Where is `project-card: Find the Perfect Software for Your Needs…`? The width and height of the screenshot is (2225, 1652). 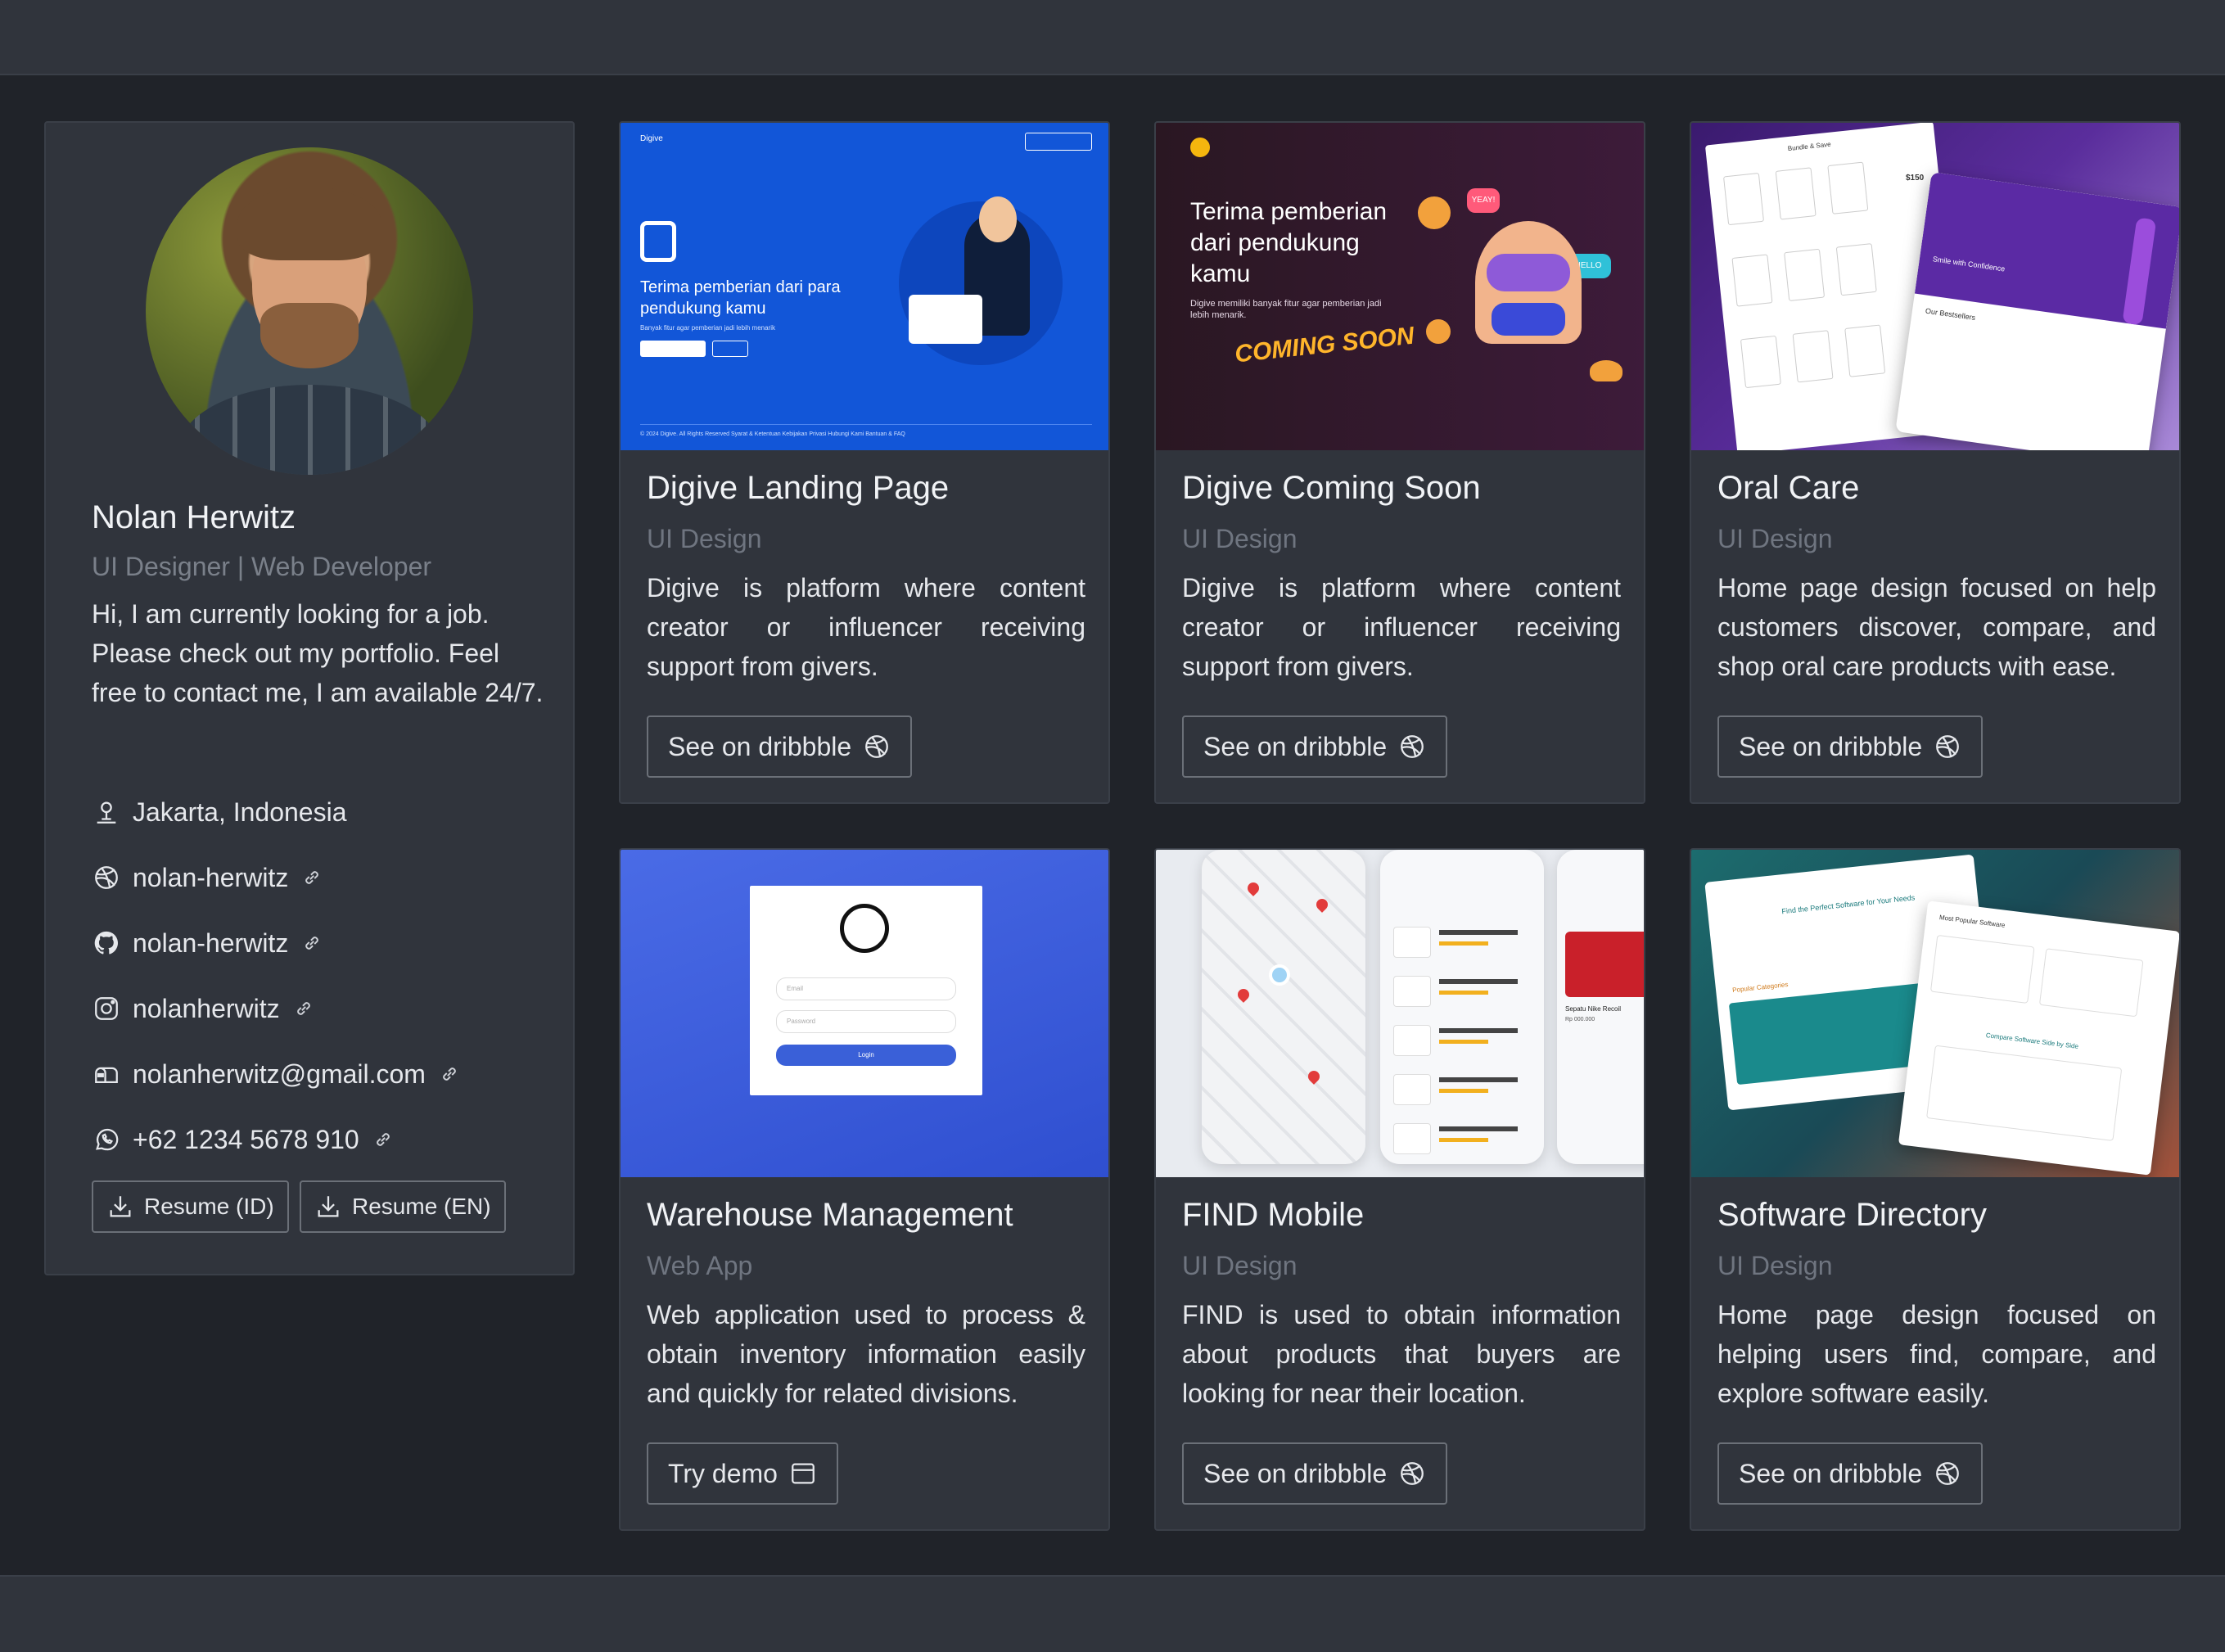
project-card: Find the Perfect Software for Your Needs… is located at coordinates (1936, 1189).